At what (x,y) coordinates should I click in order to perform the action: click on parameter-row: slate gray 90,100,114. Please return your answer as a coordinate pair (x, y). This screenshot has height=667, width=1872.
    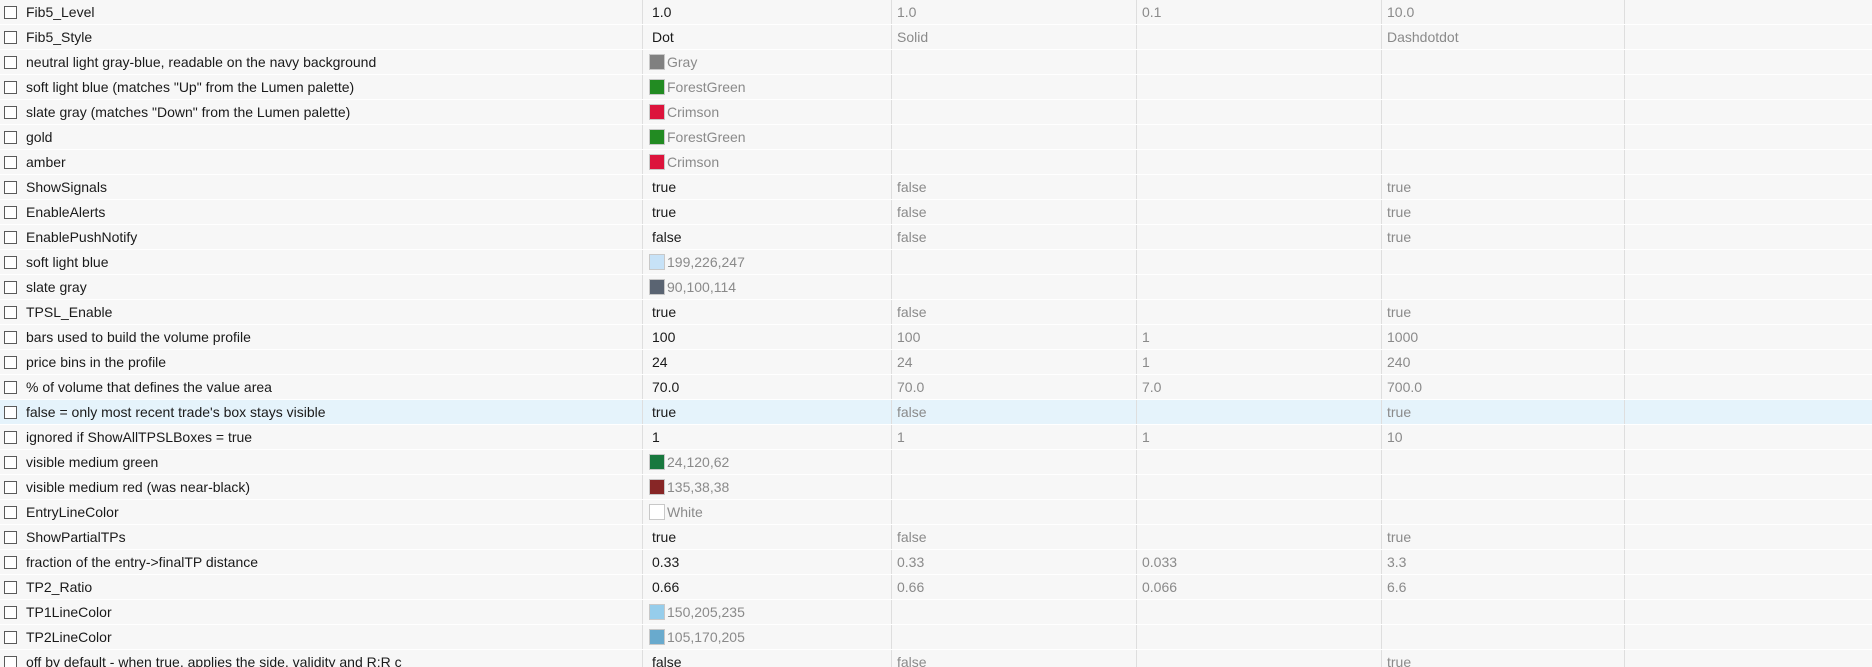
    Looking at the image, I should click on (936, 287).